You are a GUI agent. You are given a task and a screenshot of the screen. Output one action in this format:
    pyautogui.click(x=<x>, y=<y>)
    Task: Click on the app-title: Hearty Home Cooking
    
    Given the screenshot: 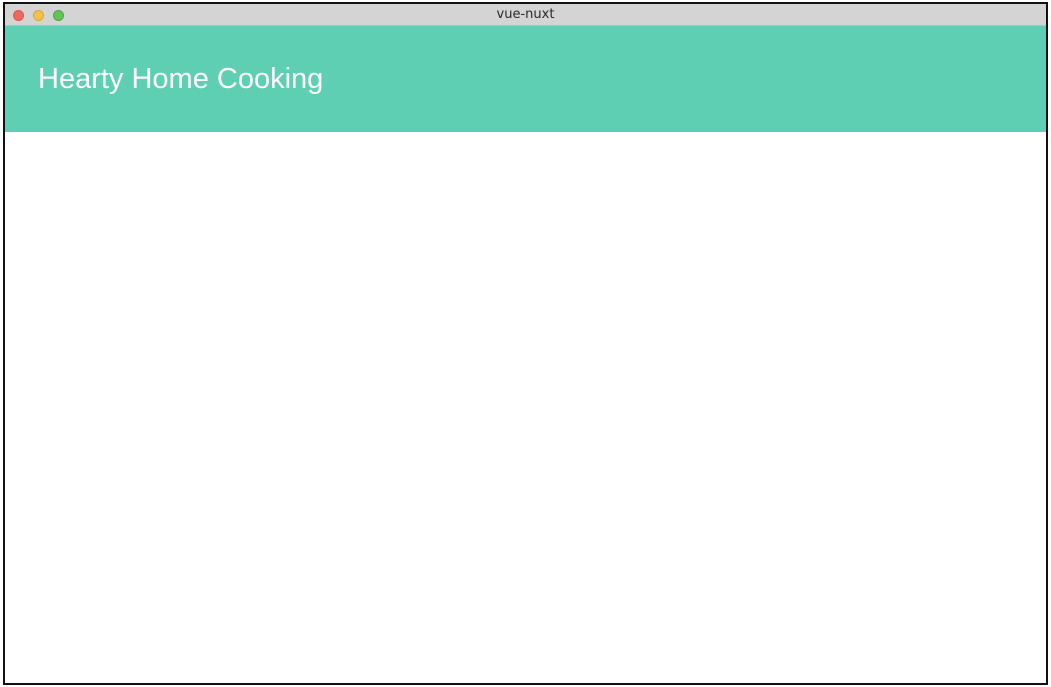 What is the action you would take?
    pyautogui.click(x=181, y=79)
    